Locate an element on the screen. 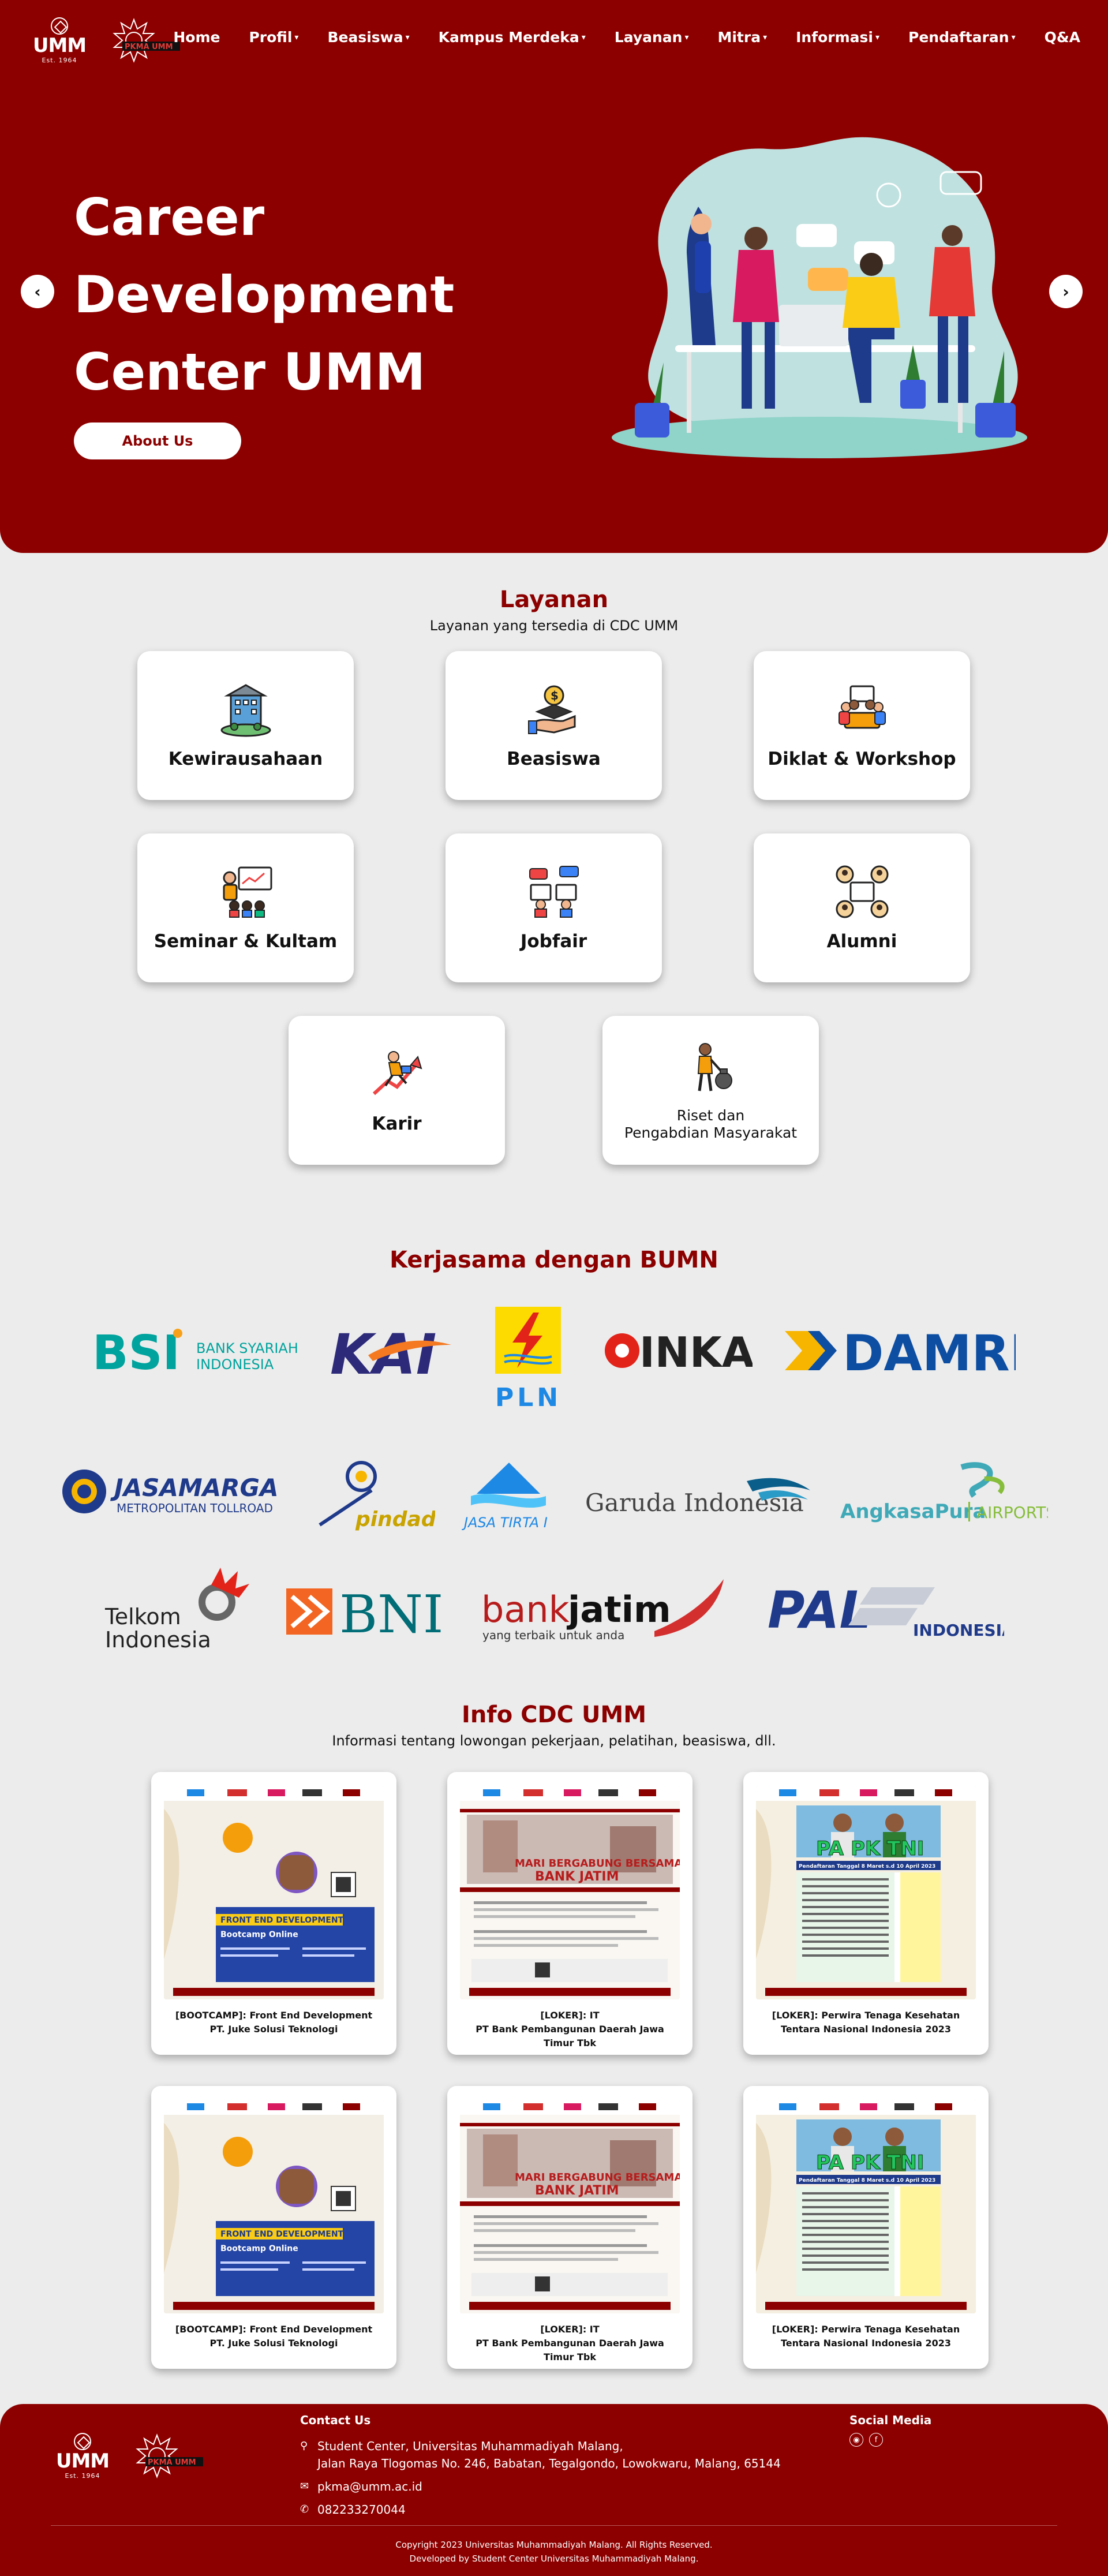 The width and height of the screenshot is (1108, 2576). nav-item-informasi: Informasi ▾ is located at coordinates (837, 37).